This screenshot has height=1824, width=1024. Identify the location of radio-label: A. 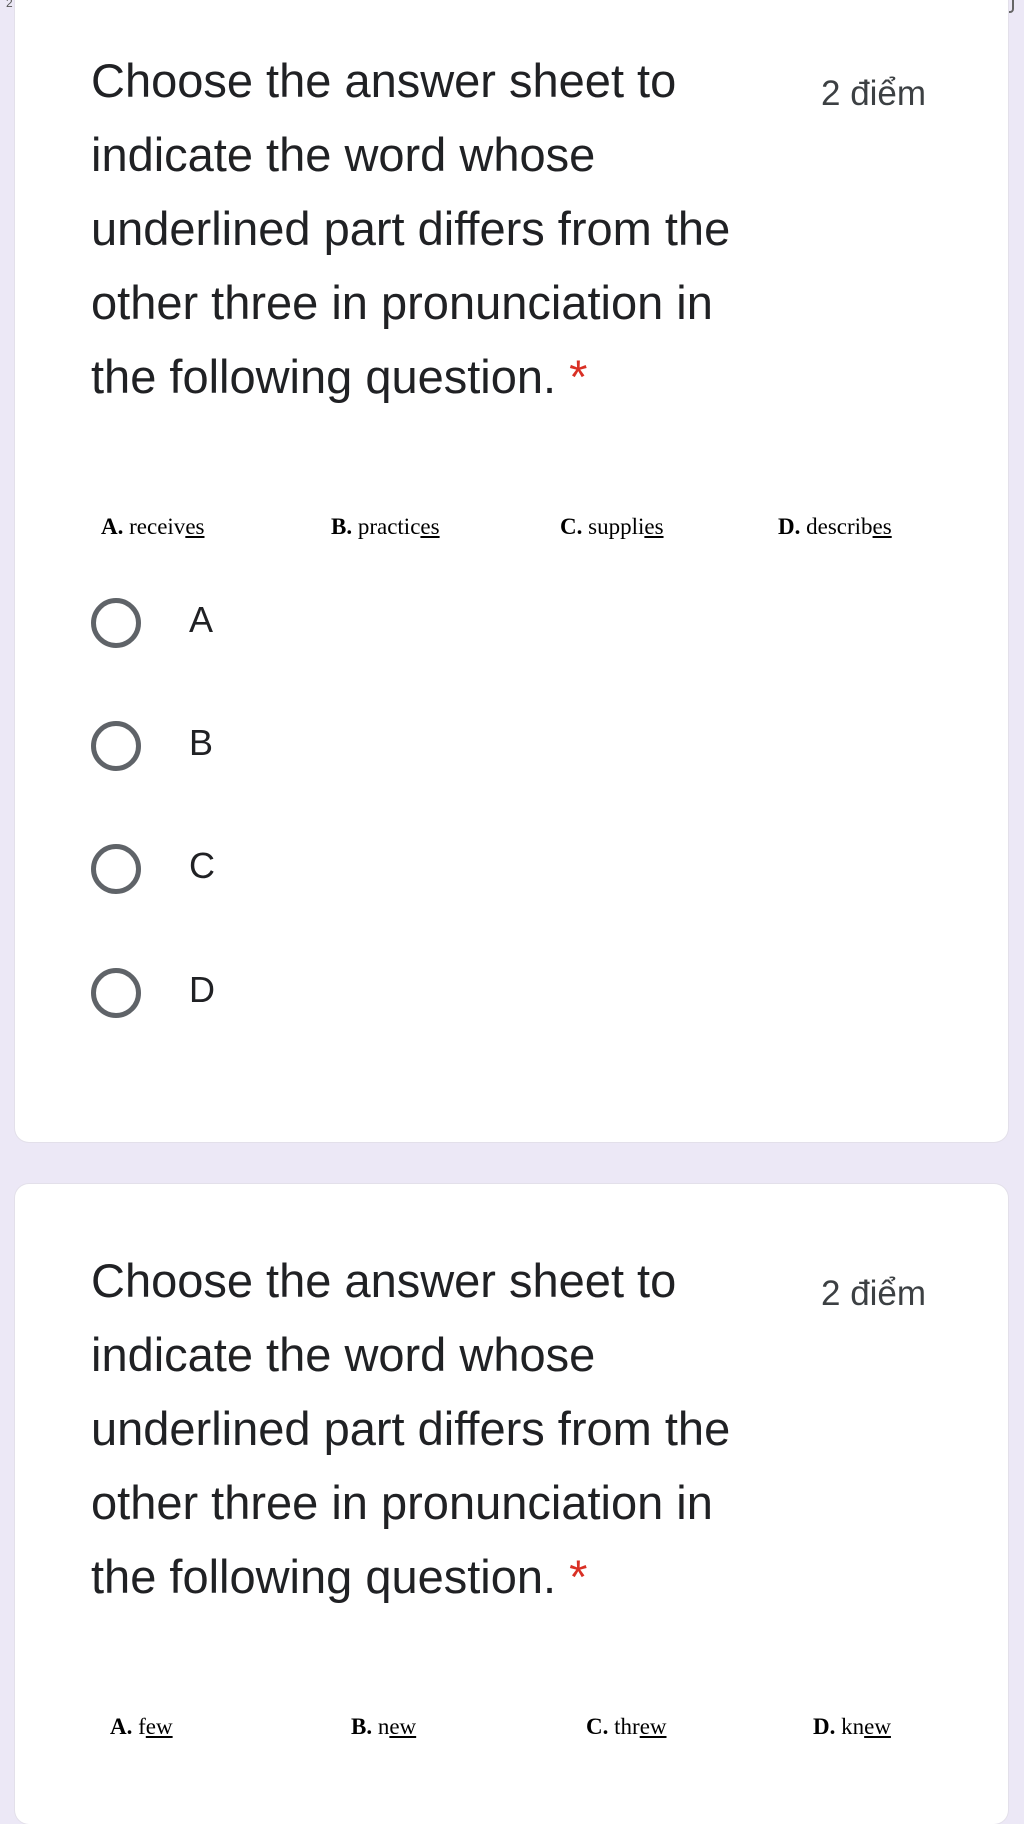
(201, 619).